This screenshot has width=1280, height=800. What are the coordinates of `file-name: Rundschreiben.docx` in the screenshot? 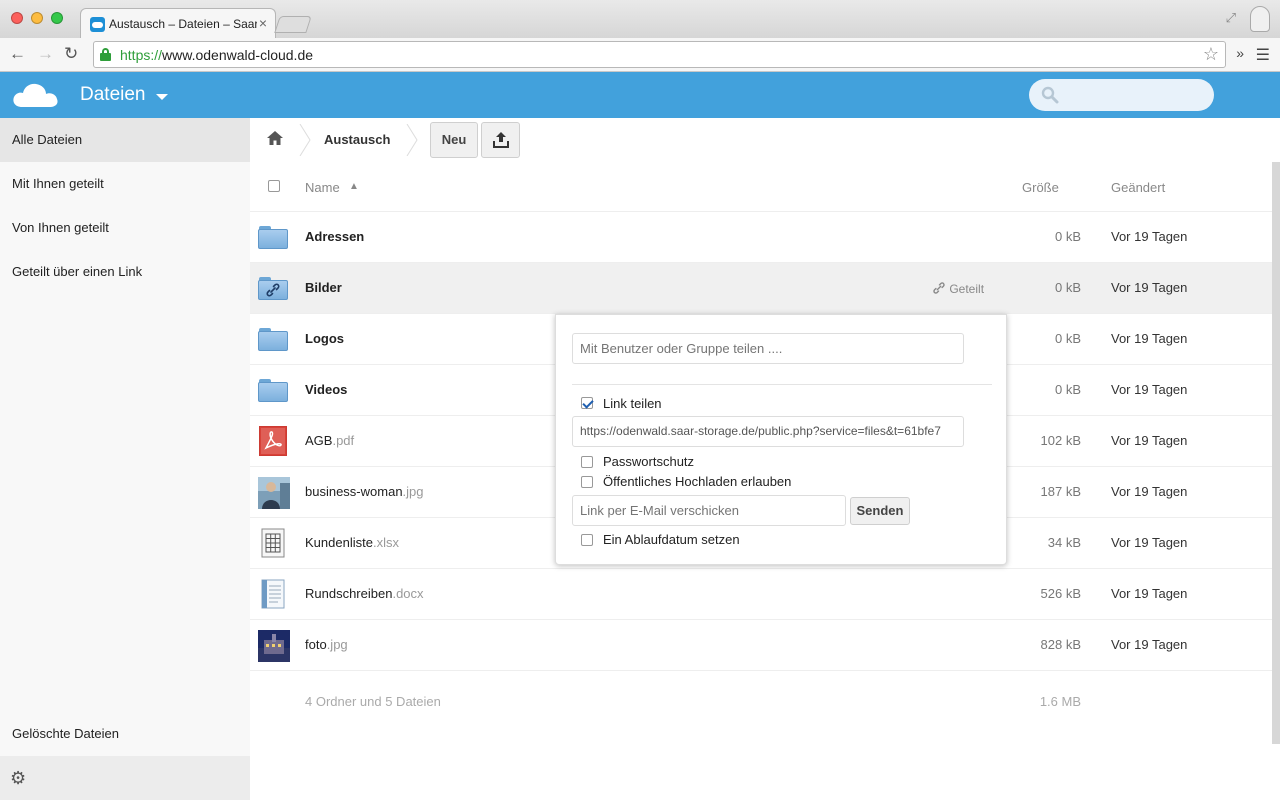 It's located at (364, 593).